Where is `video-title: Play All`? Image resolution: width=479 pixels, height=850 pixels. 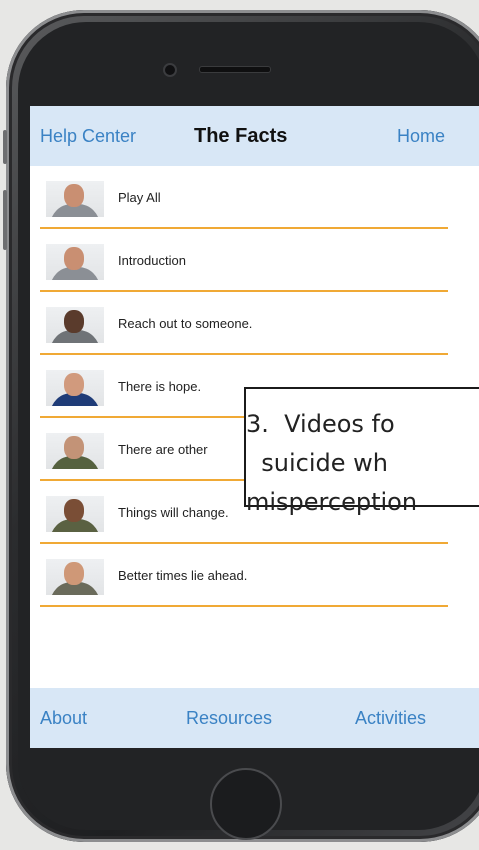
video-title: Play All is located at coordinates (139, 197).